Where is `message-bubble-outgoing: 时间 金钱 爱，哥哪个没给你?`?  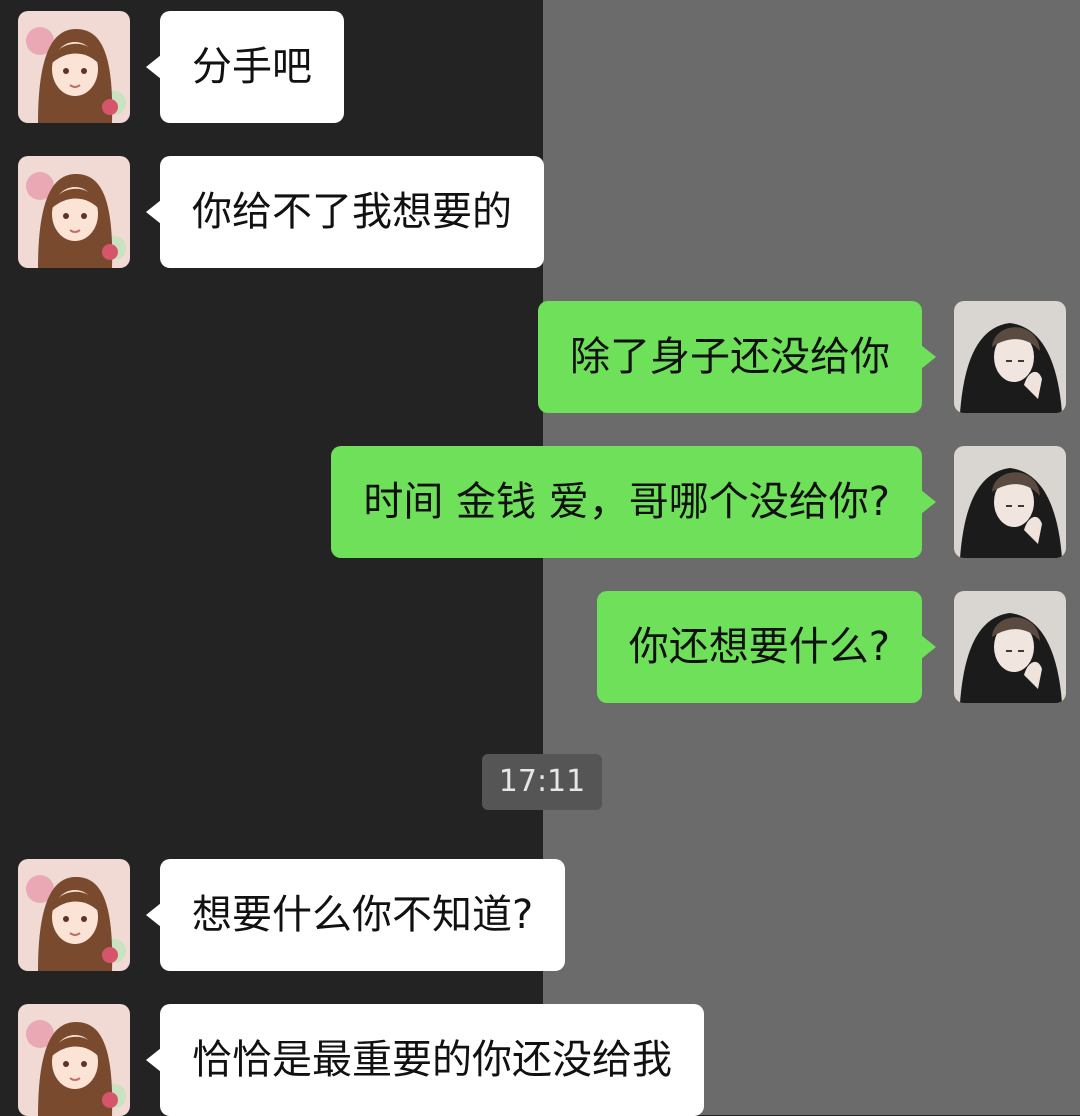 message-bubble-outgoing: 时间 金钱 爱，哥哪个没给你? is located at coordinates (633, 502).